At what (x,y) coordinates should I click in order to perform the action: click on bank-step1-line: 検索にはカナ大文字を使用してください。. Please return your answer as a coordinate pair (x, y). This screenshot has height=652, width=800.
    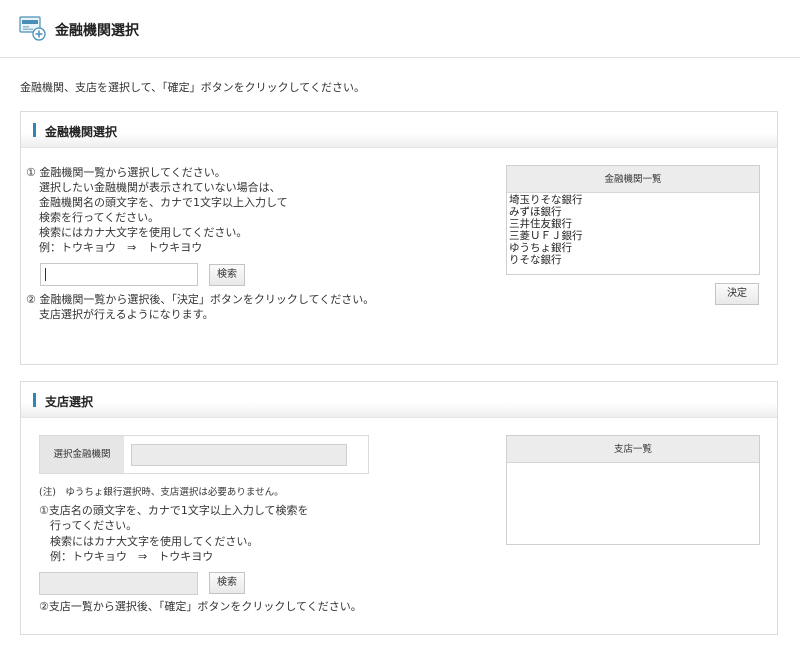
    Looking at the image, I should click on (143, 232).